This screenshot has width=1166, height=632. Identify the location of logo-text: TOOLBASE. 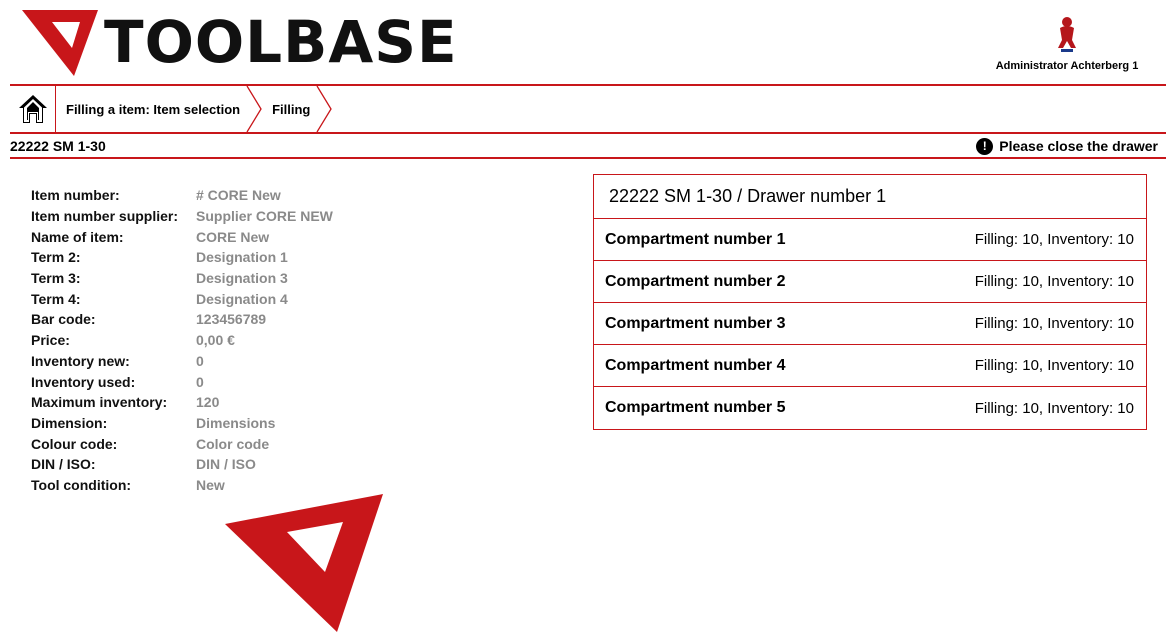
(281, 42).